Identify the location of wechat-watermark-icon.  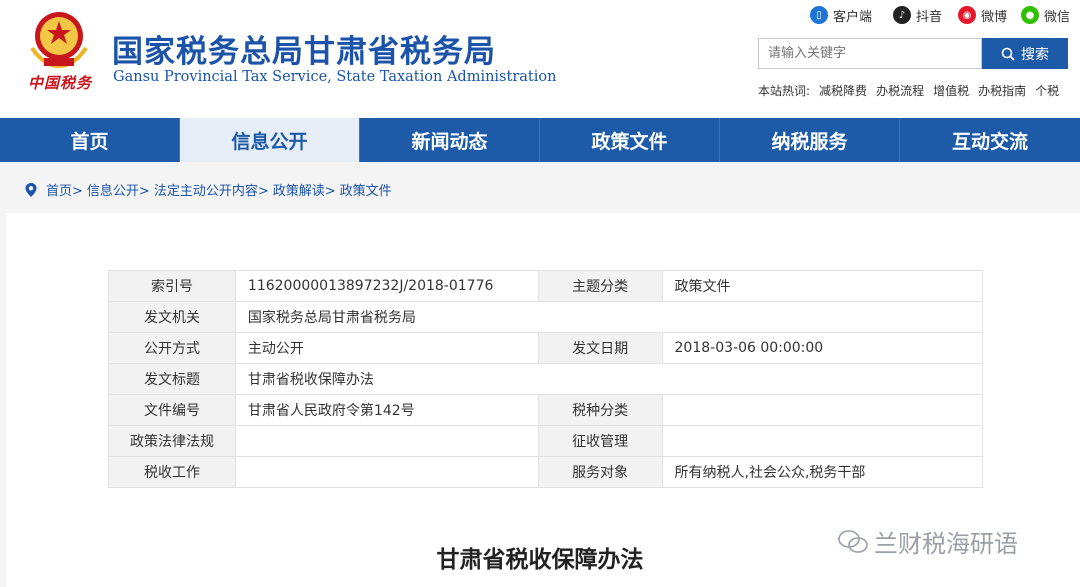
(853, 541).